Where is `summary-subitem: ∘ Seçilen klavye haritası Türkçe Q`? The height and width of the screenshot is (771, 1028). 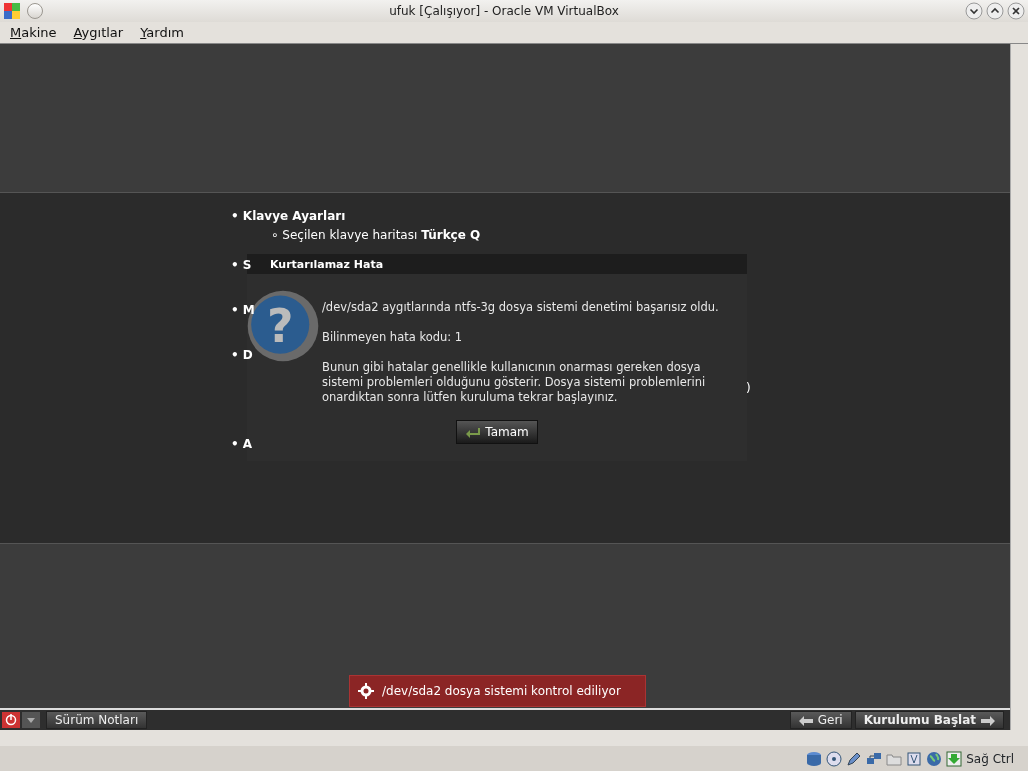
summary-subitem: ∘ Seçilen klavye haritası Türkçe Q is located at coordinates (375, 235).